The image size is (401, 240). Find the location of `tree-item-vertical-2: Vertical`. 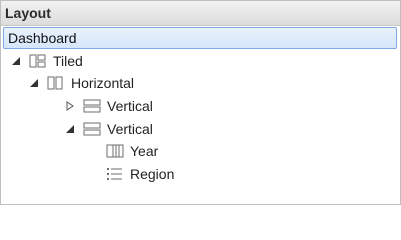

tree-item-vertical-2: Vertical is located at coordinates (108, 129).